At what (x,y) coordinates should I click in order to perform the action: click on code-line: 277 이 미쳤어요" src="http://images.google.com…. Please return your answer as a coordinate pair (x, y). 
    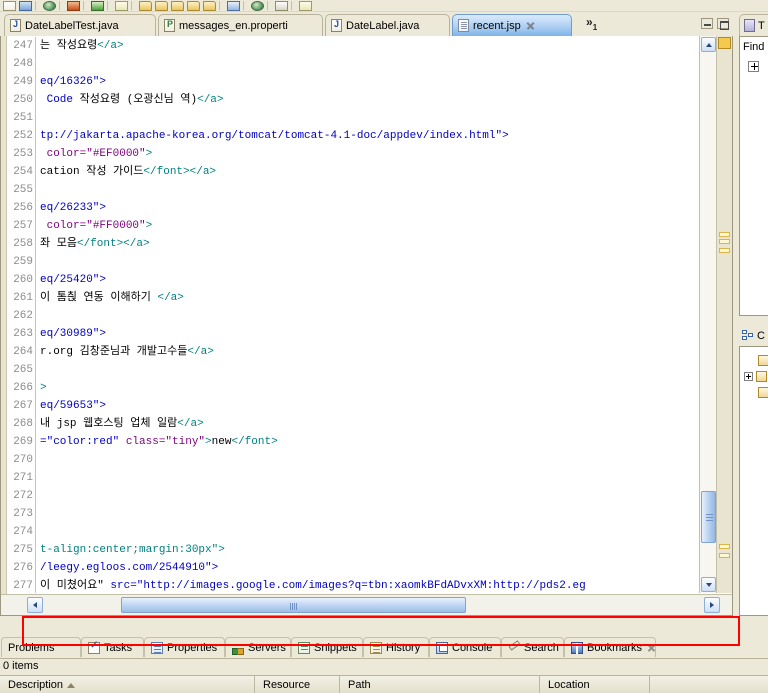
    Looking at the image, I should click on (353, 585).